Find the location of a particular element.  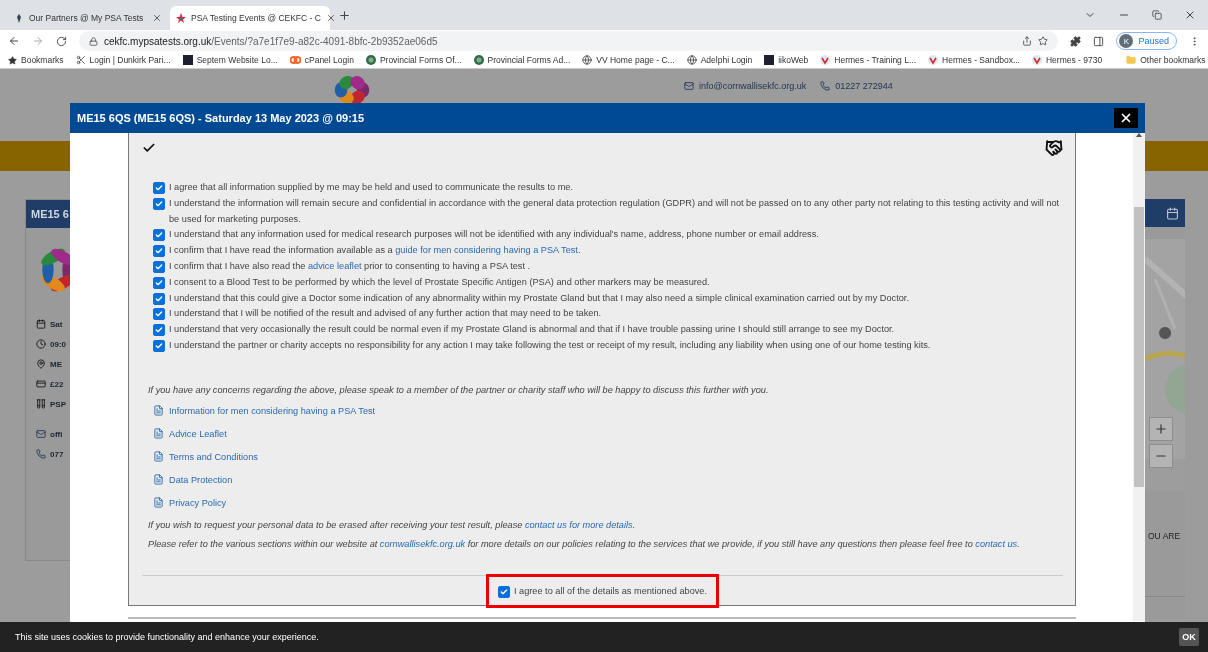

card-icon is located at coordinates (41, 384).